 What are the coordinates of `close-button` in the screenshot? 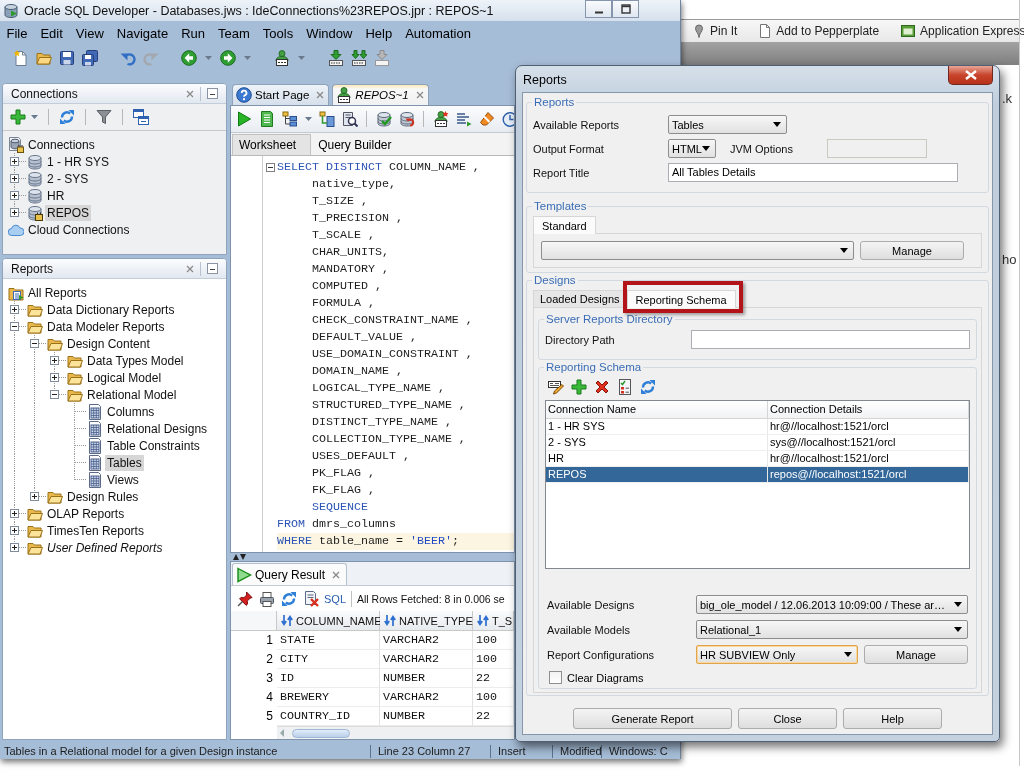 It's located at (970, 75).